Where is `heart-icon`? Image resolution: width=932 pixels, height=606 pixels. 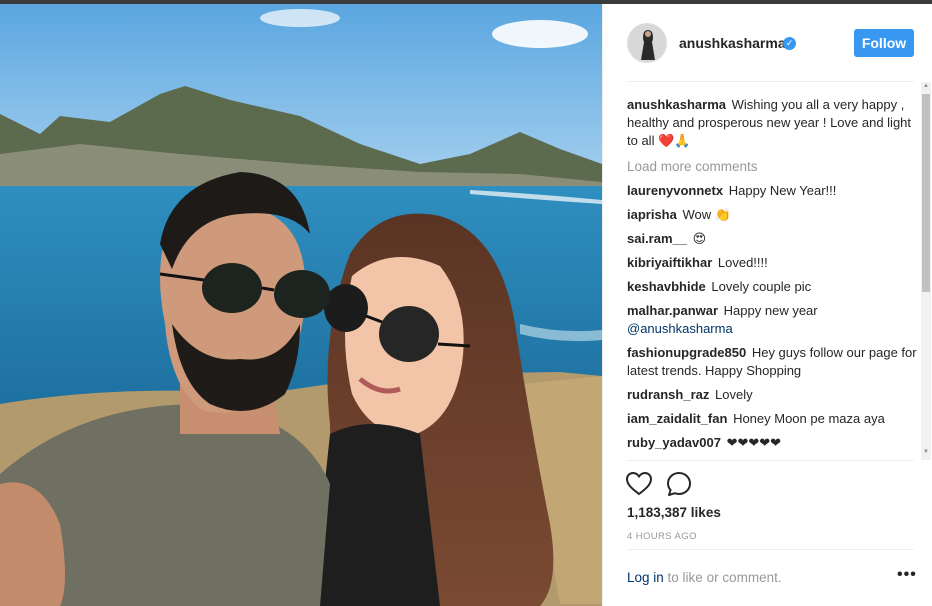
heart-icon is located at coordinates (639, 484).